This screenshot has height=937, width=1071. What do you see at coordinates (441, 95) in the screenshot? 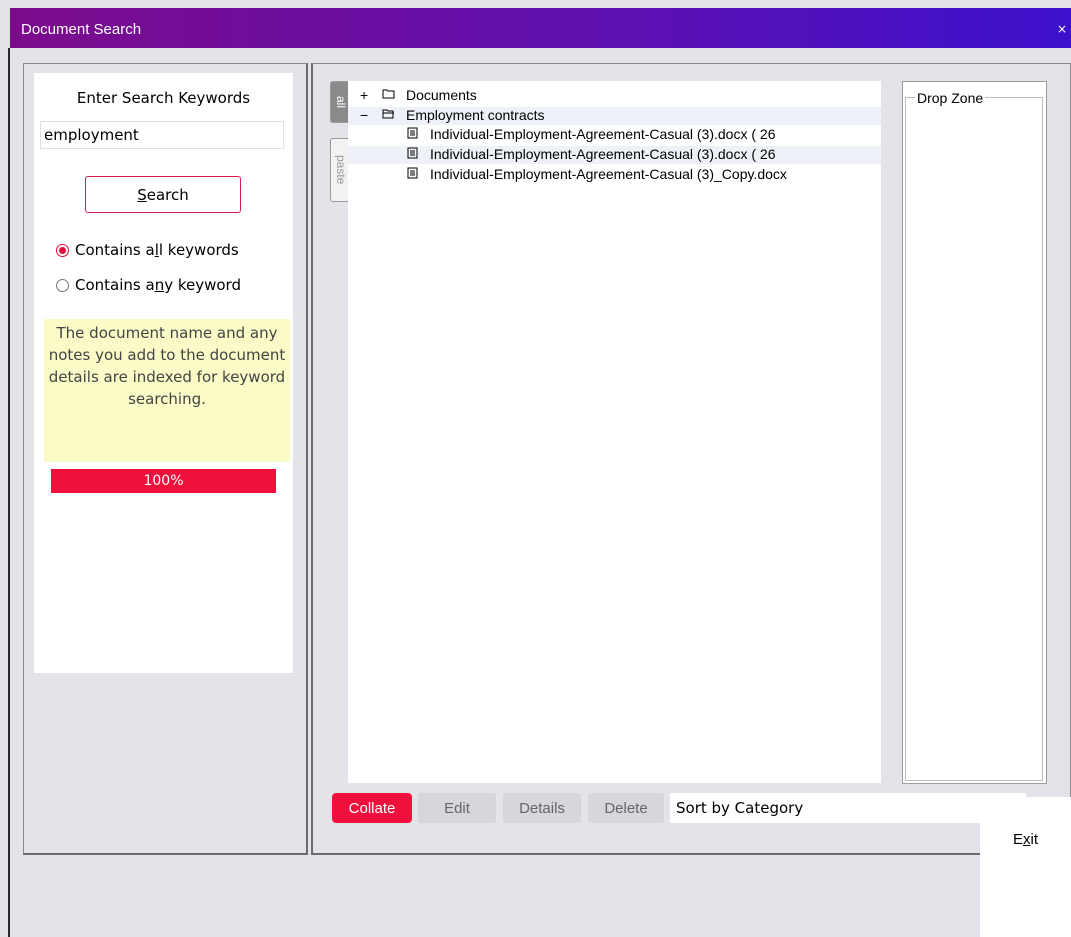
I see `tree-node-label: Documents` at bounding box center [441, 95].